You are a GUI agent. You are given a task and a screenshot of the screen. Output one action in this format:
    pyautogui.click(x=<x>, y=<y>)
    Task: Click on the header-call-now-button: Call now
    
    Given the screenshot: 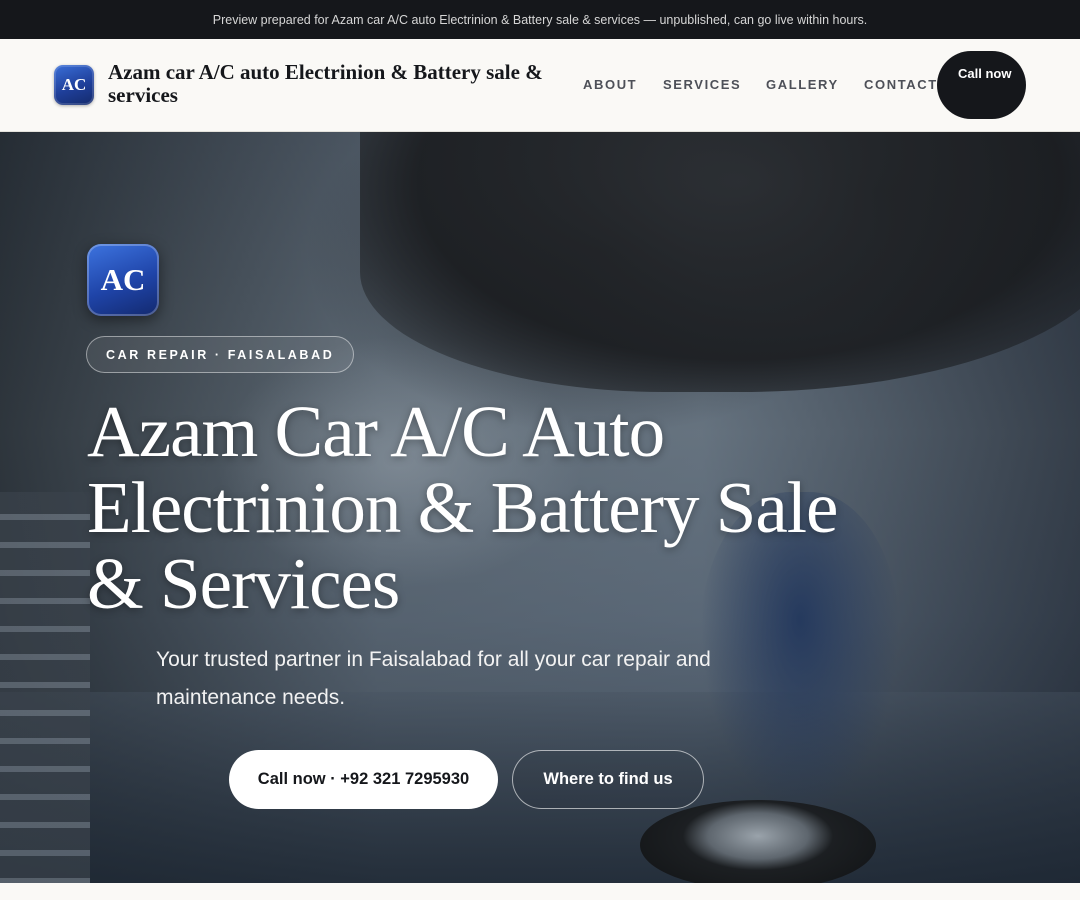 What is the action you would take?
    pyautogui.click(x=981, y=85)
    